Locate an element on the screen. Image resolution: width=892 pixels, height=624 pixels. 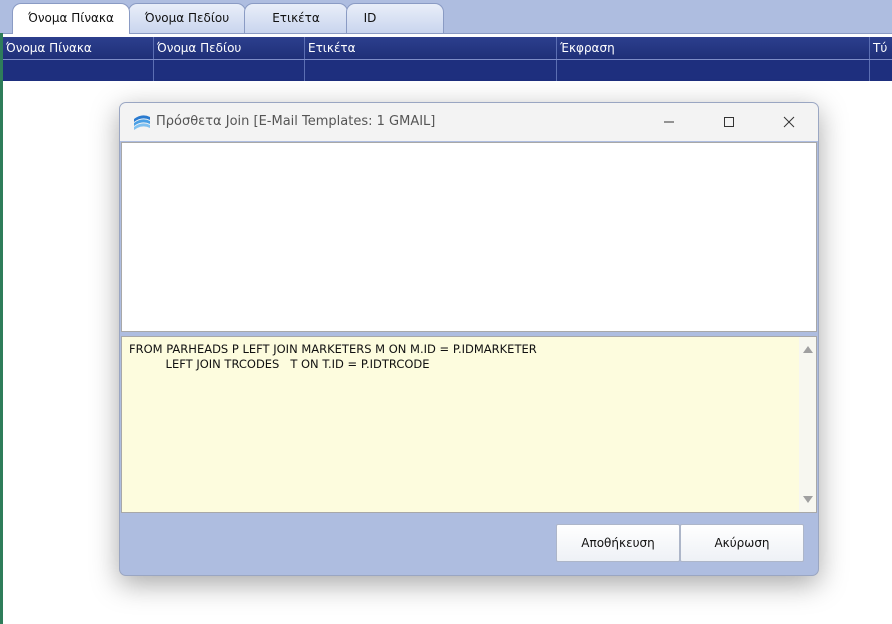
column-header-table-name: Όνομα Πίνακα is located at coordinates (78, 48).